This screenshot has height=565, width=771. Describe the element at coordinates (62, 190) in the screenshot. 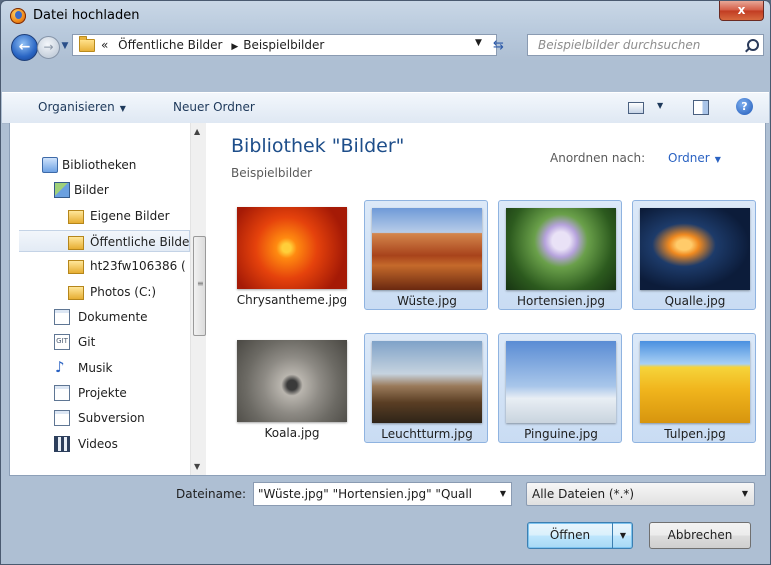

I see `pictures-icon` at that location.